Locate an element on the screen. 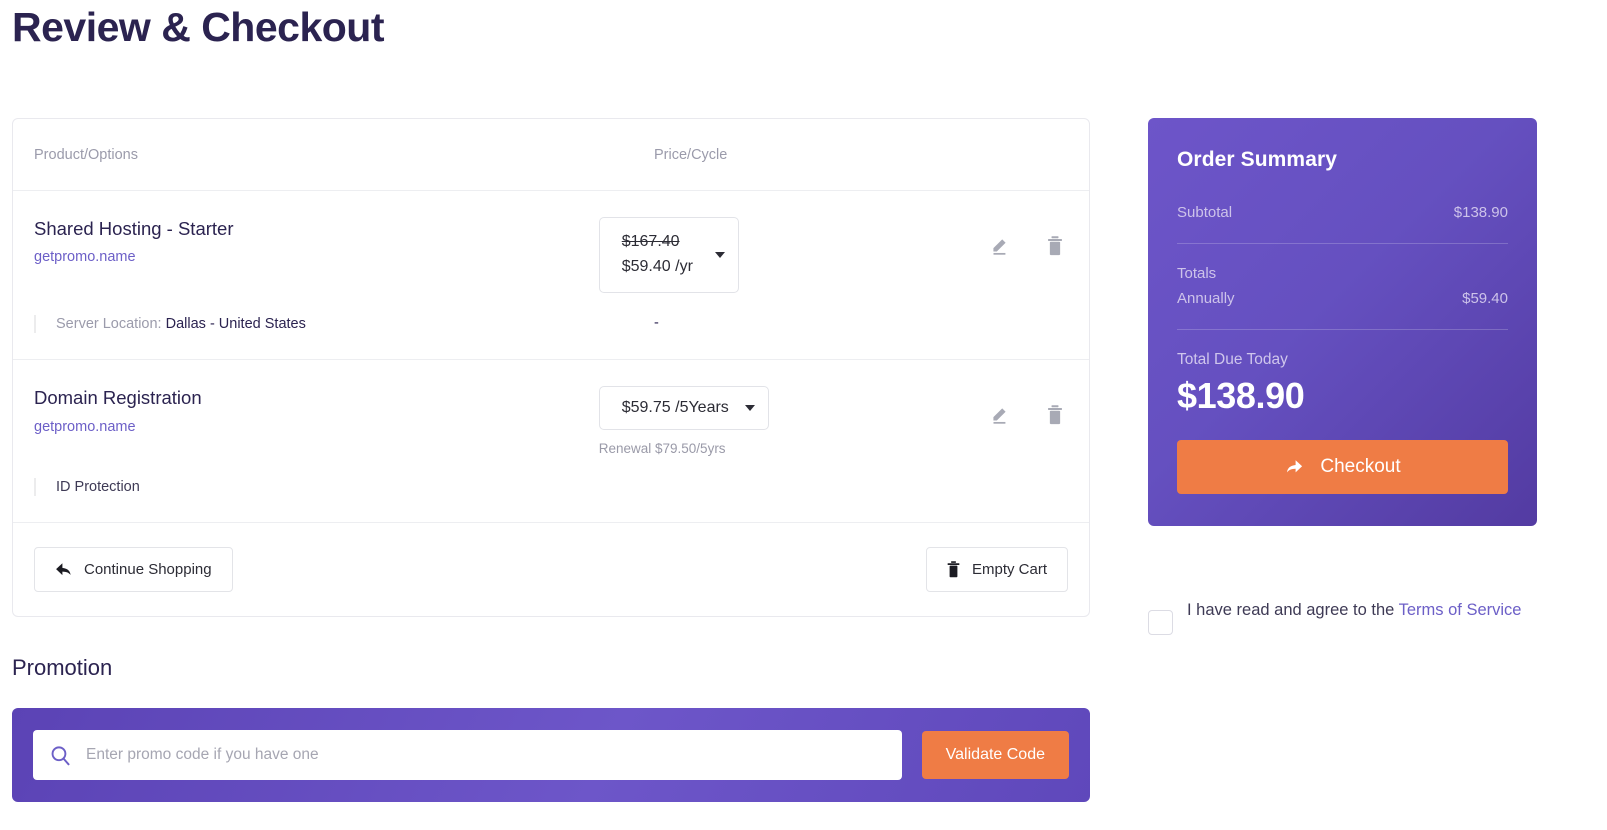 This screenshot has width=1607, height=830. price-cell: $167.40 $59.40 /yr is located at coordinates (735, 255).